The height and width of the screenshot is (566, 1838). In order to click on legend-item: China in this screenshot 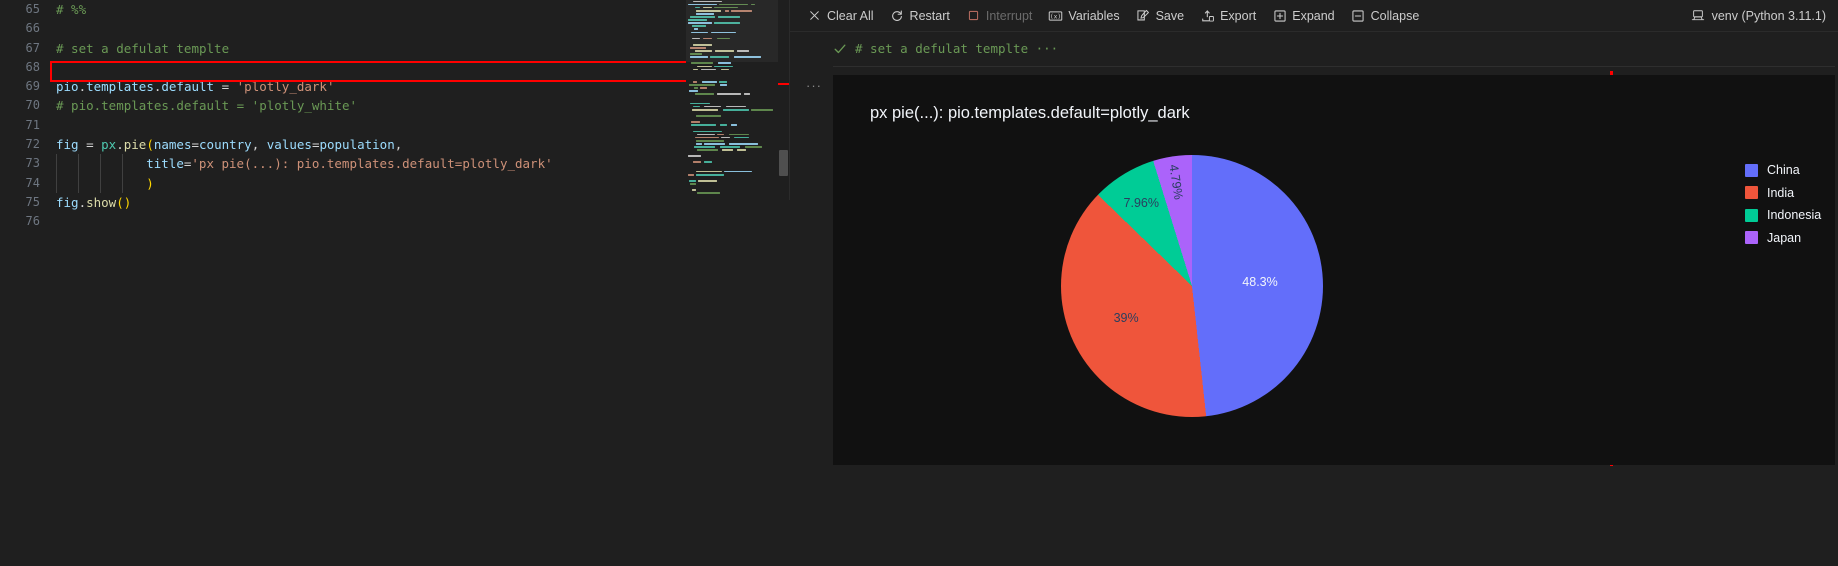, I will do `click(1783, 170)`.